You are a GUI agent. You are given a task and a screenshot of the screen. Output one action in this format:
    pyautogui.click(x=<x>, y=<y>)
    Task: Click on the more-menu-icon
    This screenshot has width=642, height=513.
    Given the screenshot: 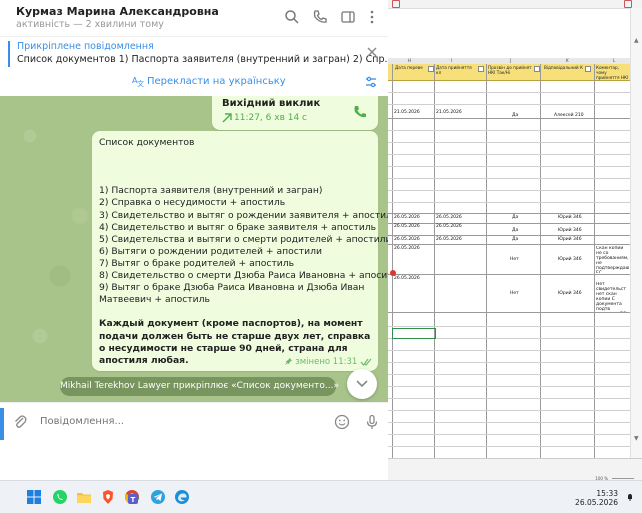 What is the action you would take?
    pyautogui.click(x=372, y=17)
    